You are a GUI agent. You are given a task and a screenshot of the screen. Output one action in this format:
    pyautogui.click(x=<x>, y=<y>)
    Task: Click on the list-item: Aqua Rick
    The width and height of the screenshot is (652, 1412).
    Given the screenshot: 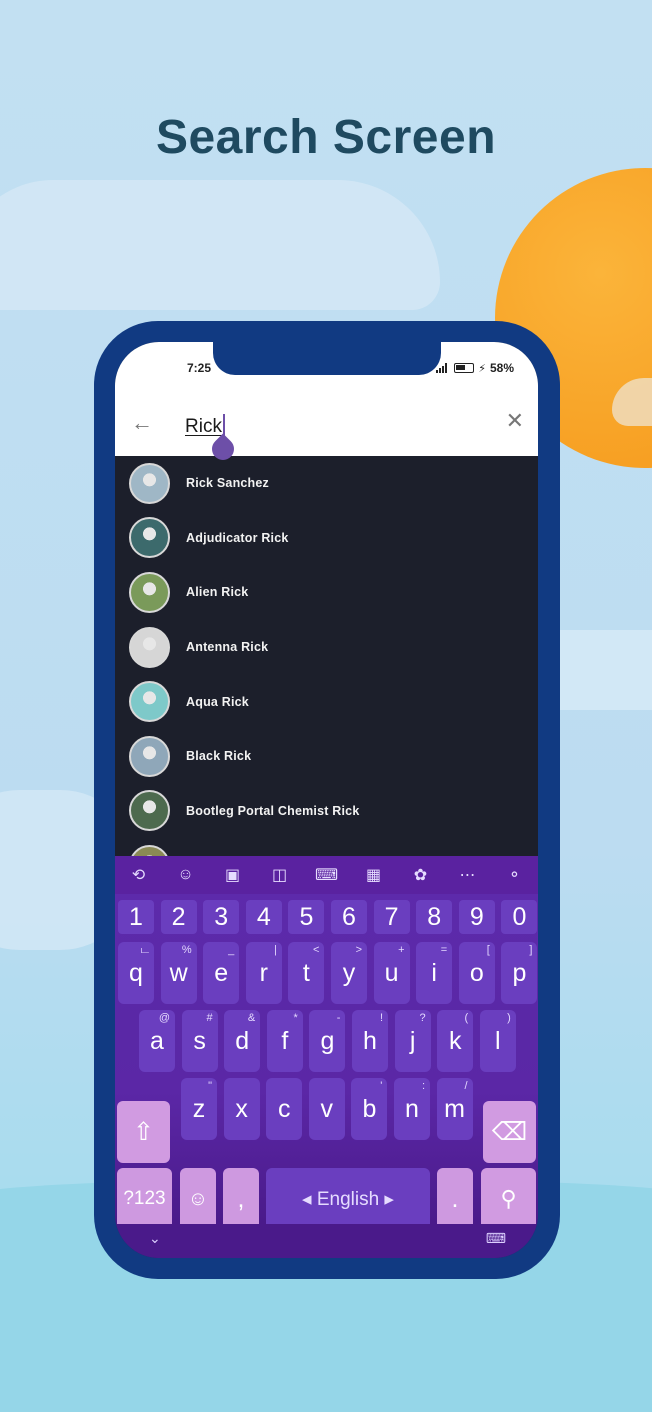 What is the action you would take?
    pyautogui.click(x=326, y=701)
    